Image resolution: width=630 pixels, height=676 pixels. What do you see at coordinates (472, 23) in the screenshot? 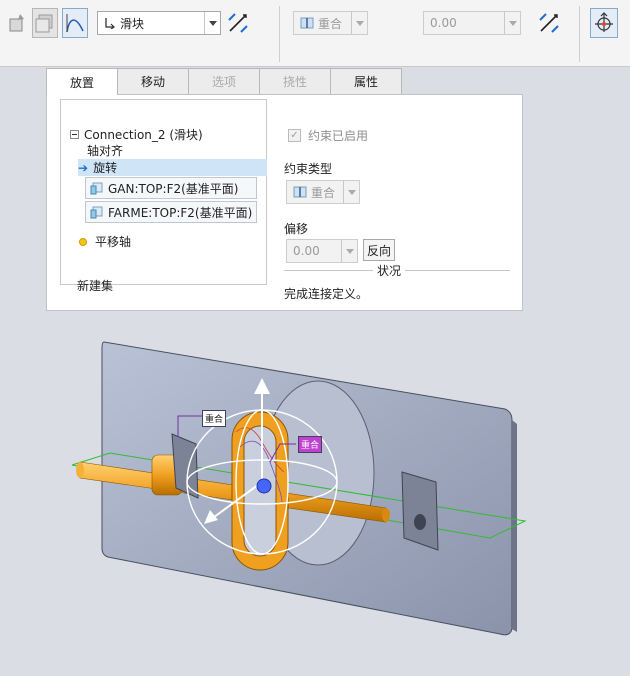
I see `offset-input: 0.00` at bounding box center [472, 23].